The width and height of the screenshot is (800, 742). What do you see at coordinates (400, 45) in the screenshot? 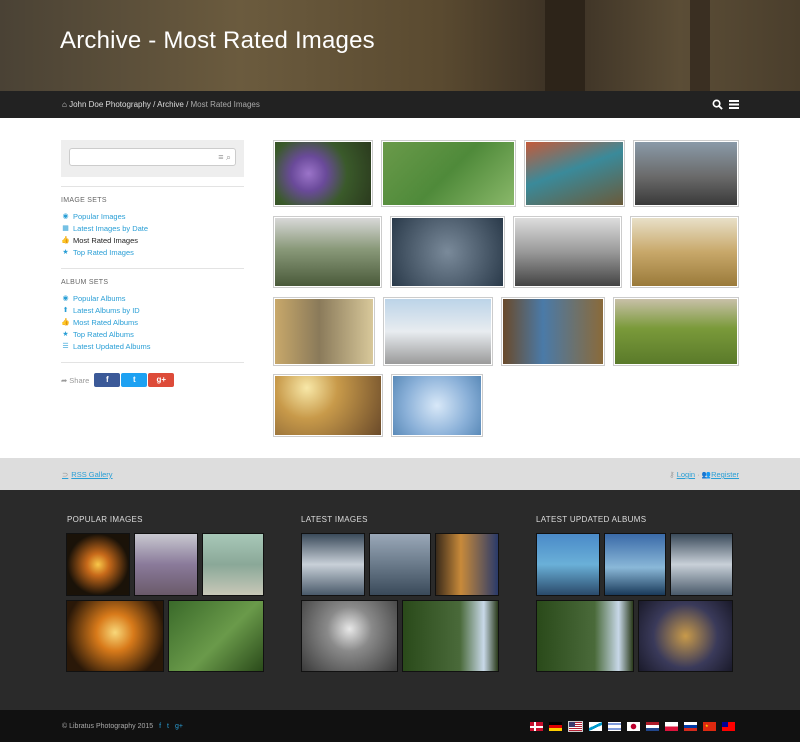
I see `hero-banner: Archive - Most Rated Images` at bounding box center [400, 45].